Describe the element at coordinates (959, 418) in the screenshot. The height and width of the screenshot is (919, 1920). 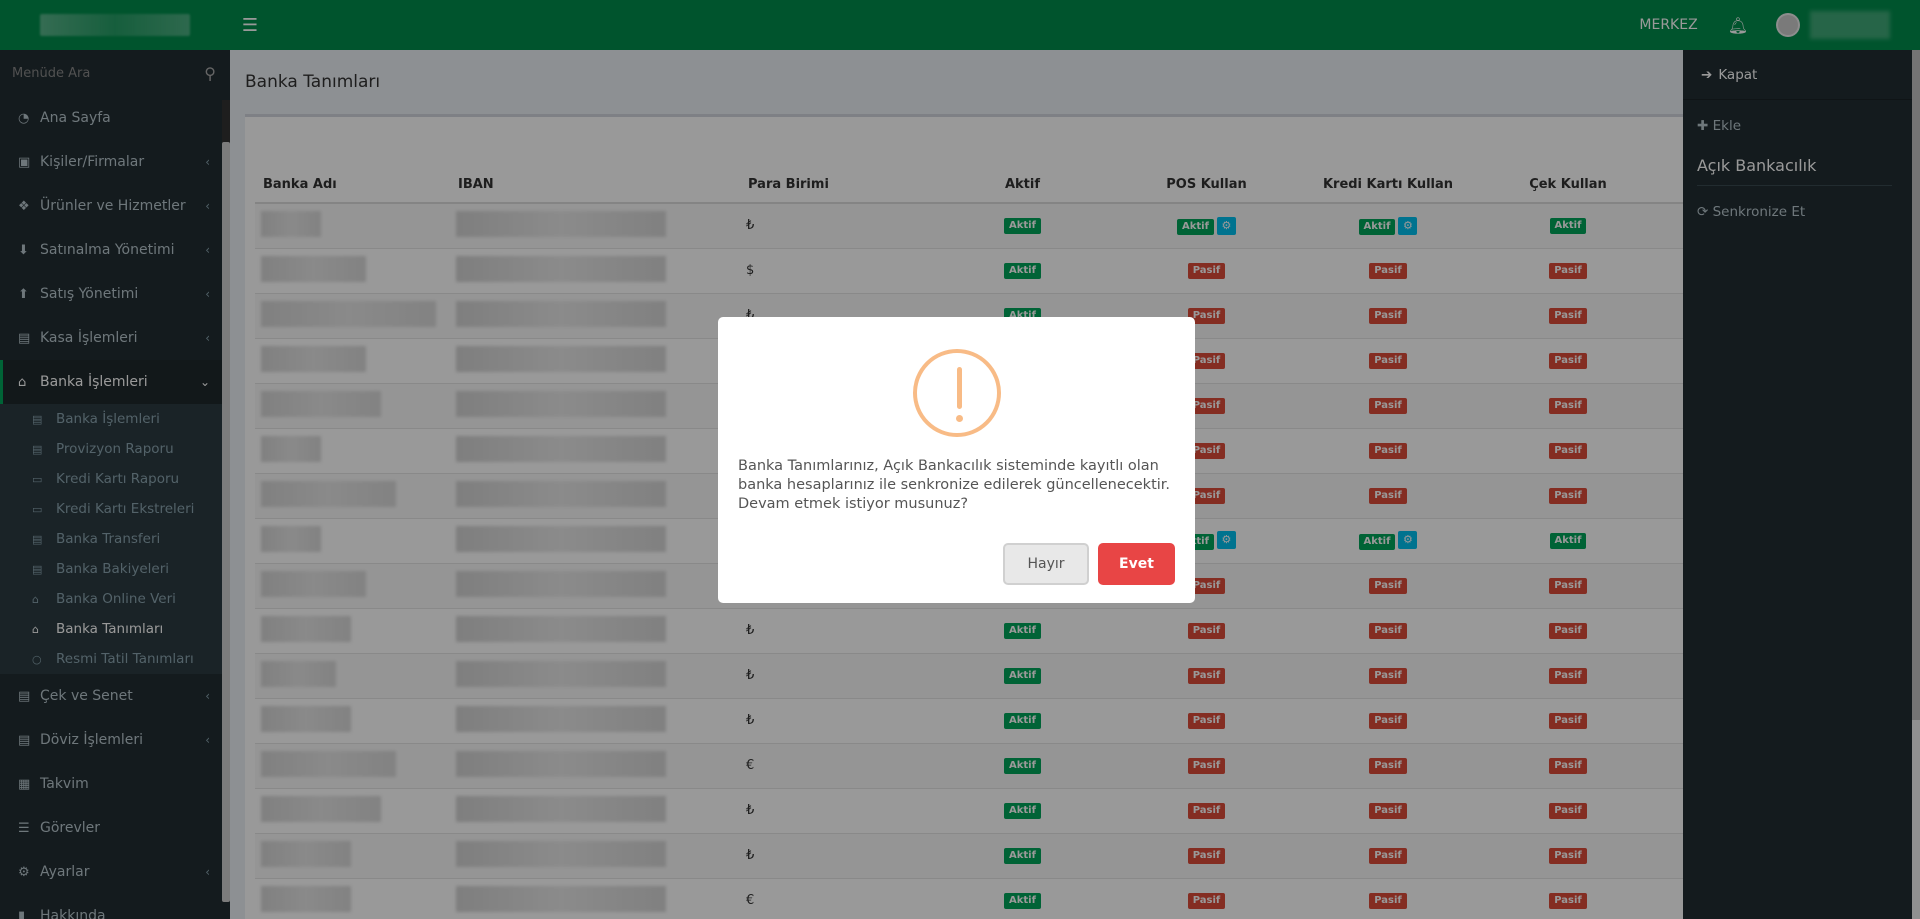
I see `warning-dot` at that location.